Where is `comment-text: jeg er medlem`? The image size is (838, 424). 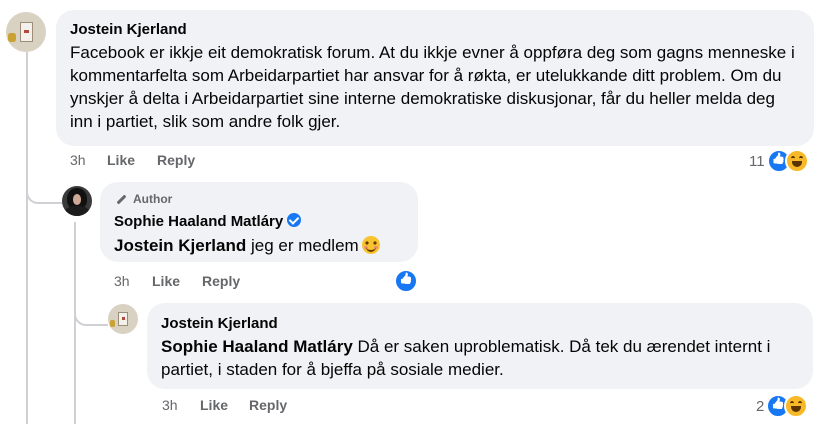
comment-text: jeg er medlem is located at coordinates (302, 245).